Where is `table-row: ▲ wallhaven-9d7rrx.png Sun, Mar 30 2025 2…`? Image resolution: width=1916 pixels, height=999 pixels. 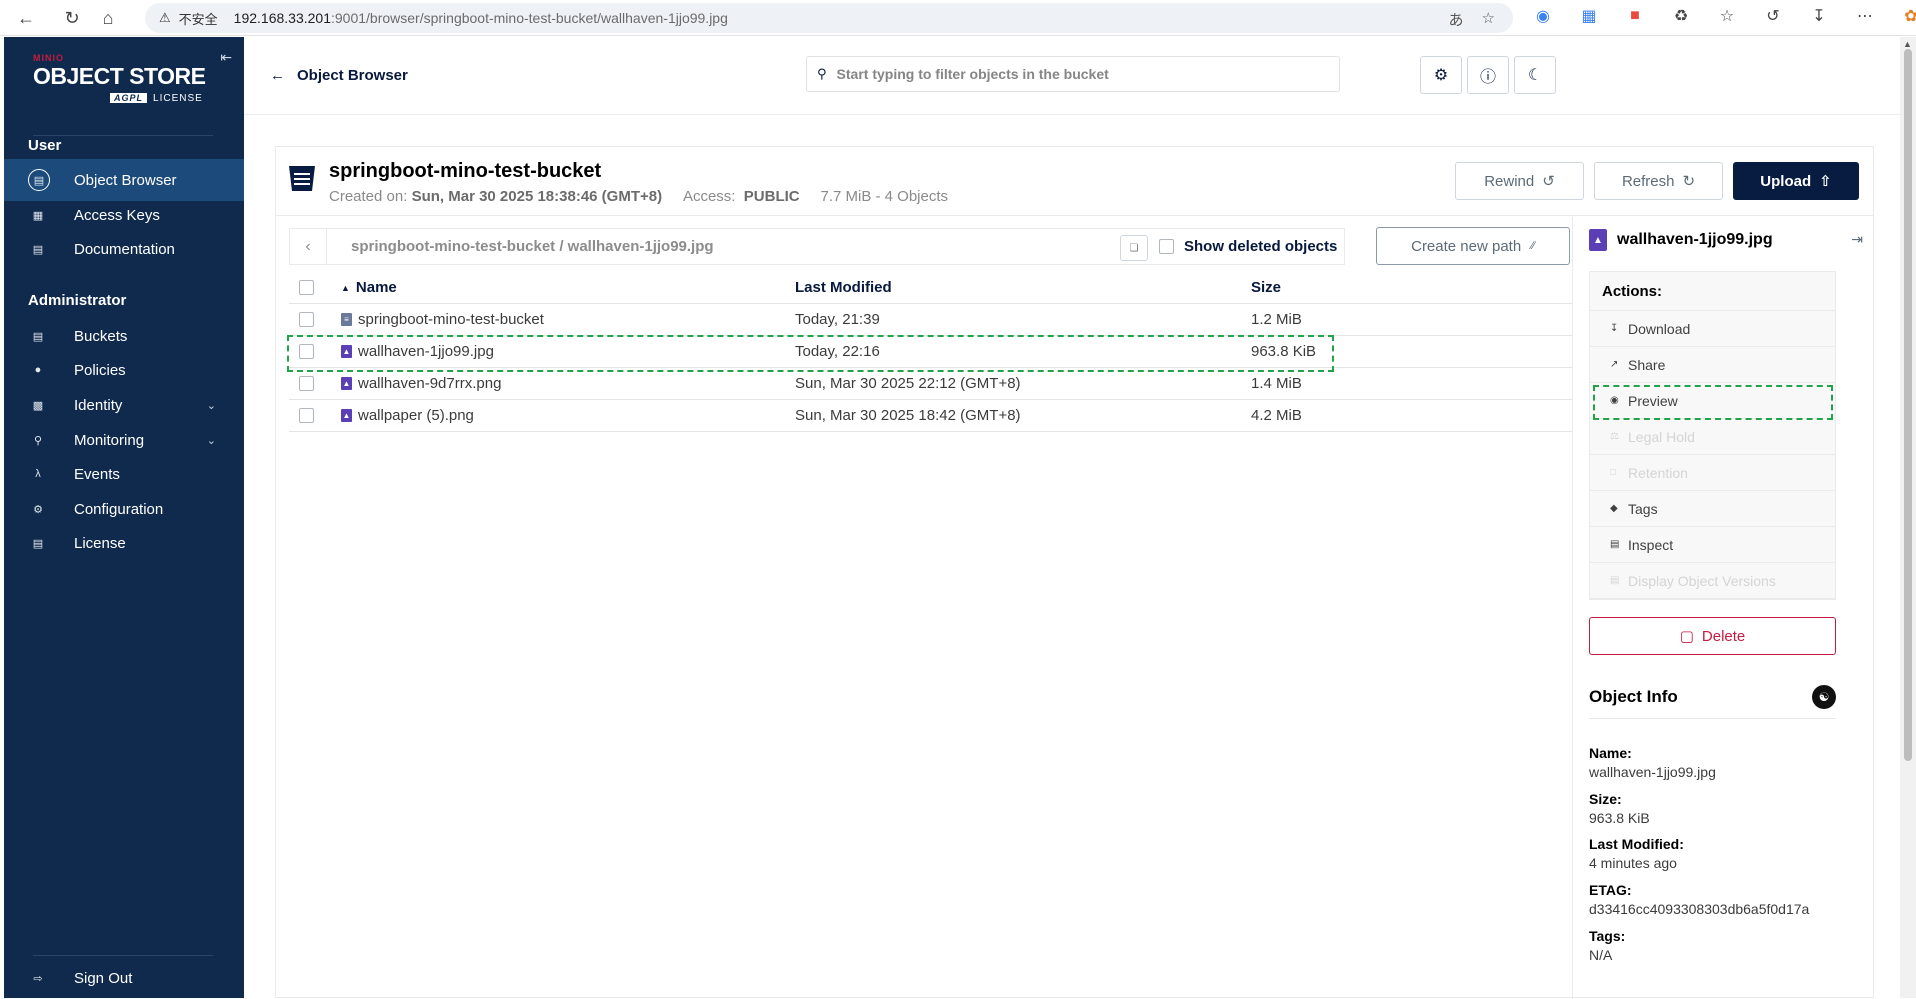 table-row: ▲ wallhaven-9d7rrx.png Sun, Mar 30 2025 2… is located at coordinates (930, 384).